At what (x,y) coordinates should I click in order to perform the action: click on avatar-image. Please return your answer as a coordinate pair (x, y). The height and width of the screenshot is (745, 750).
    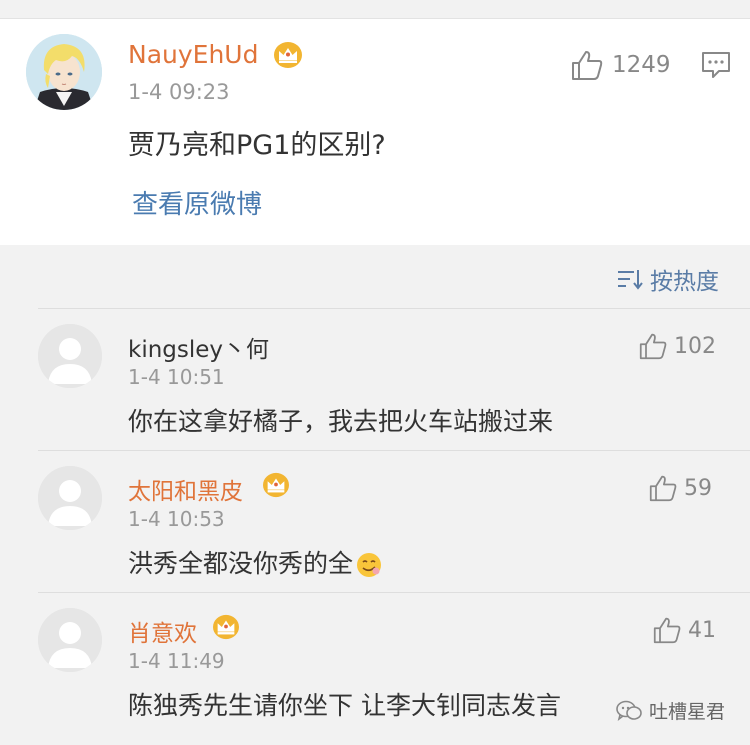
    Looking at the image, I should click on (64, 72).